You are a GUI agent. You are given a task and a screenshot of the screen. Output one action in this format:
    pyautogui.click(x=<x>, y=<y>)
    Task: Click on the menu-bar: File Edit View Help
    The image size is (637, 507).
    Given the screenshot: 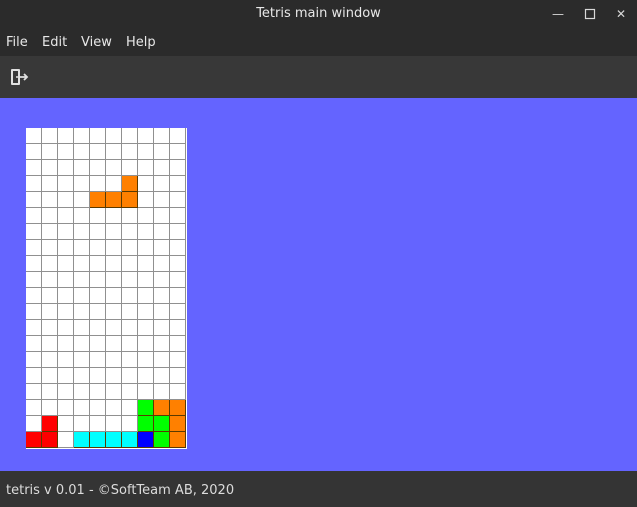 What is the action you would take?
    pyautogui.click(x=318, y=42)
    